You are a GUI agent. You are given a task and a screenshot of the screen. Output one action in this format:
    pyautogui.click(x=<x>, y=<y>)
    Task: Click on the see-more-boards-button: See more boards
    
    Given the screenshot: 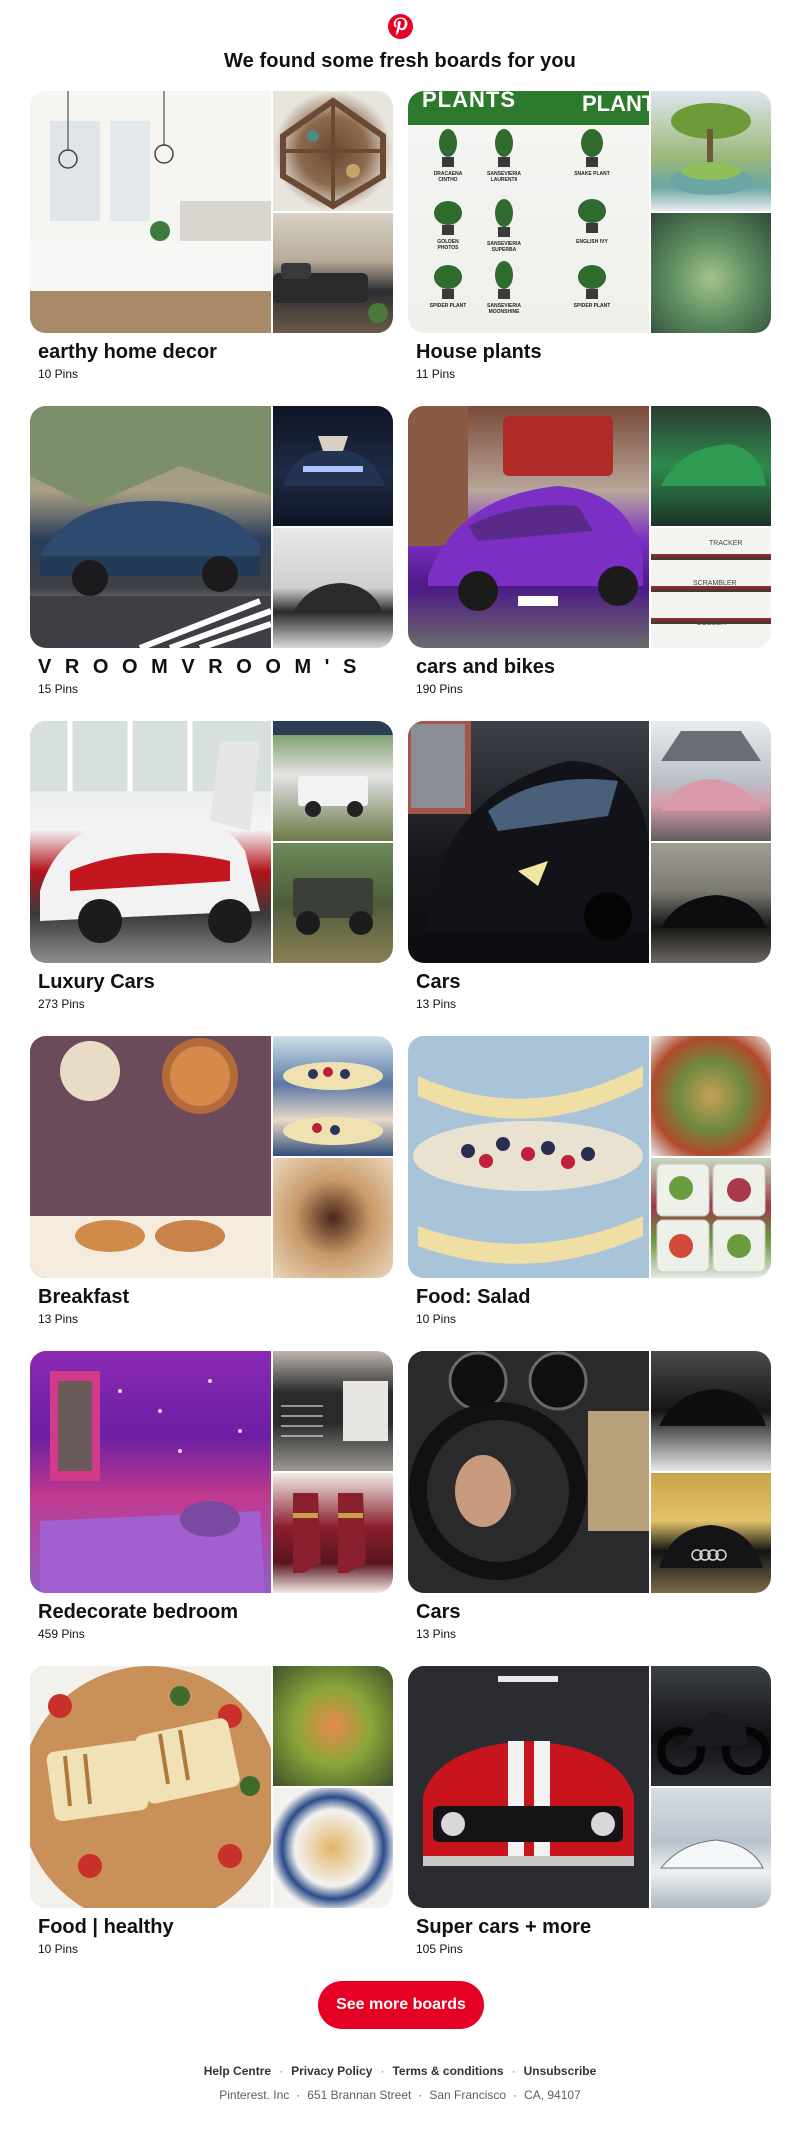 What is the action you would take?
    pyautogui.click(x=401, y=2005)
    